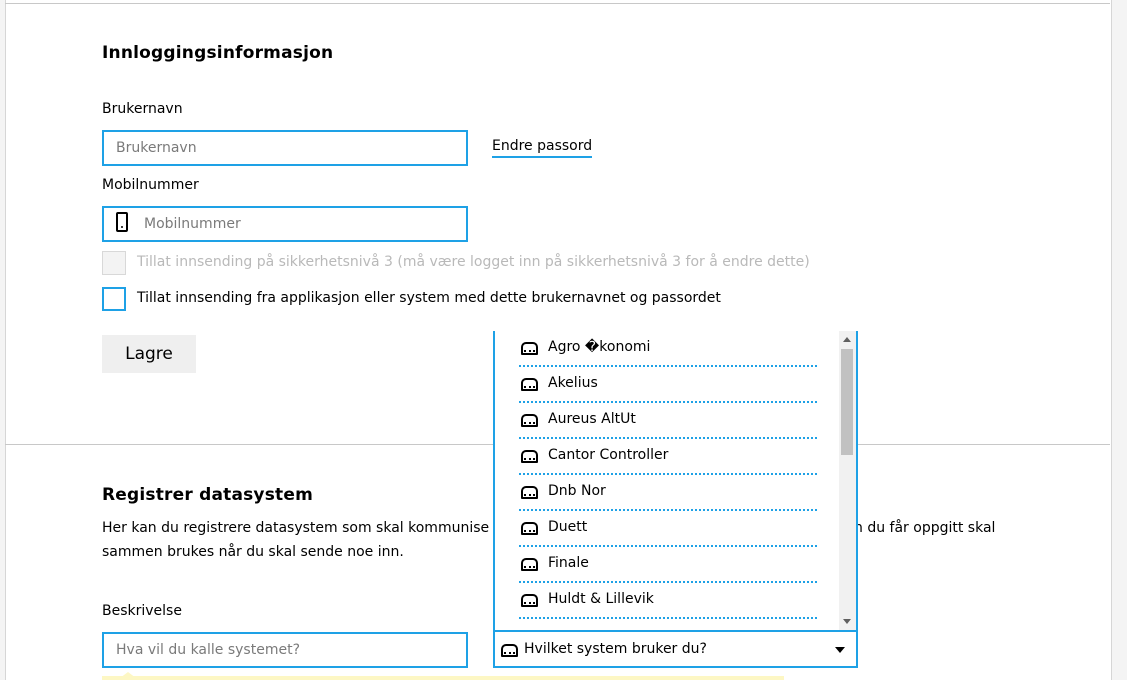 This screenshot has width=1127, height=680. Describe the element at coordinates (847, 480) in the screenshot. I see `dropdown-scrollbar` at that location.